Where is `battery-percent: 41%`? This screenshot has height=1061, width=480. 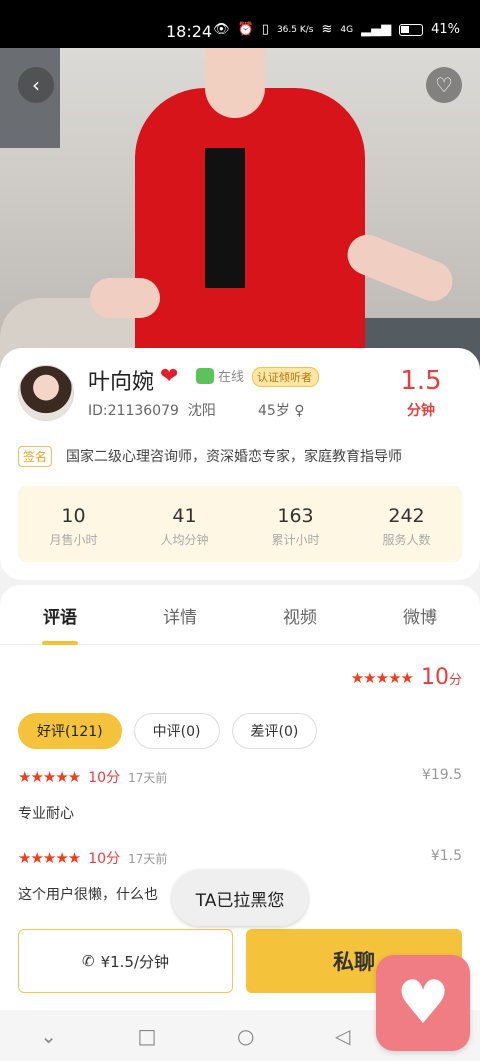
battery-percent: 41% is located at coordinates (445, 29).